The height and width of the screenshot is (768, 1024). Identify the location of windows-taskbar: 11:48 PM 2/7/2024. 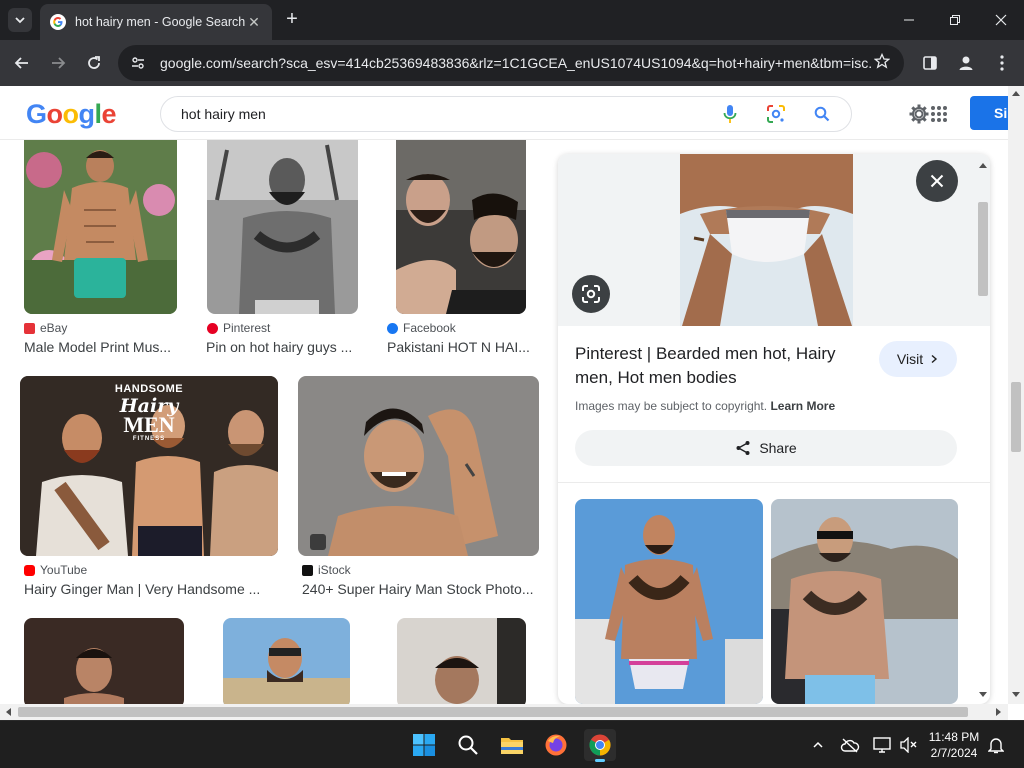
(512, 744).